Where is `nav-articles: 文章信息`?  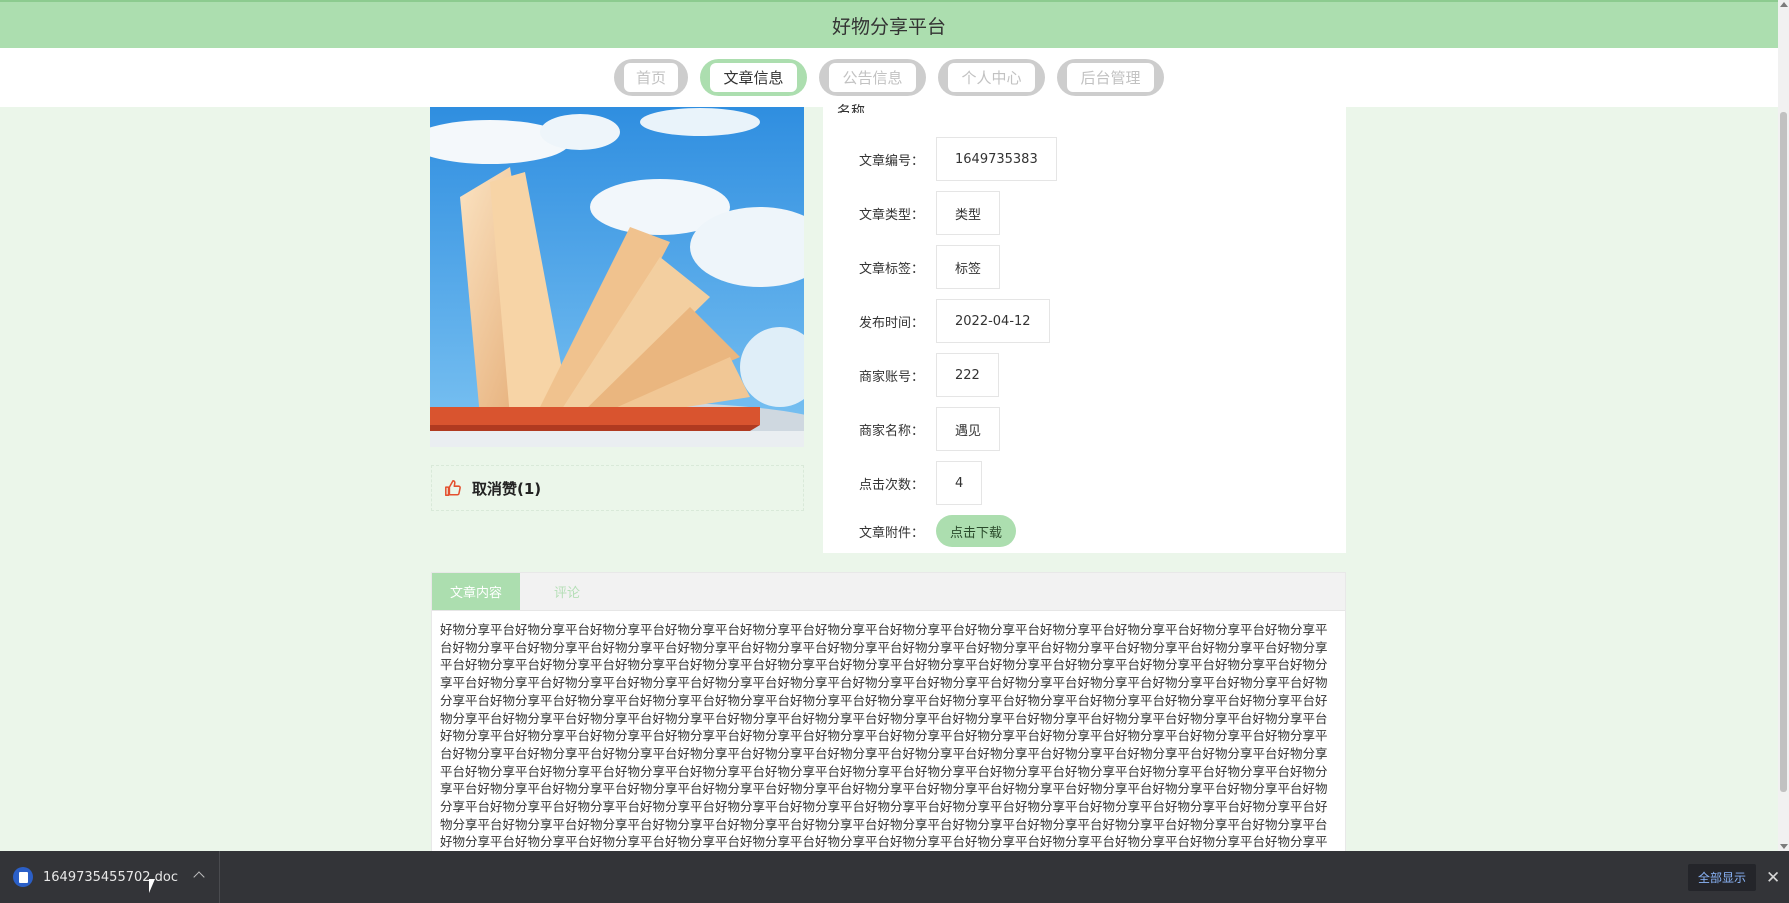
nav-articles: 文章信息 is located at coordinates (753, 77).